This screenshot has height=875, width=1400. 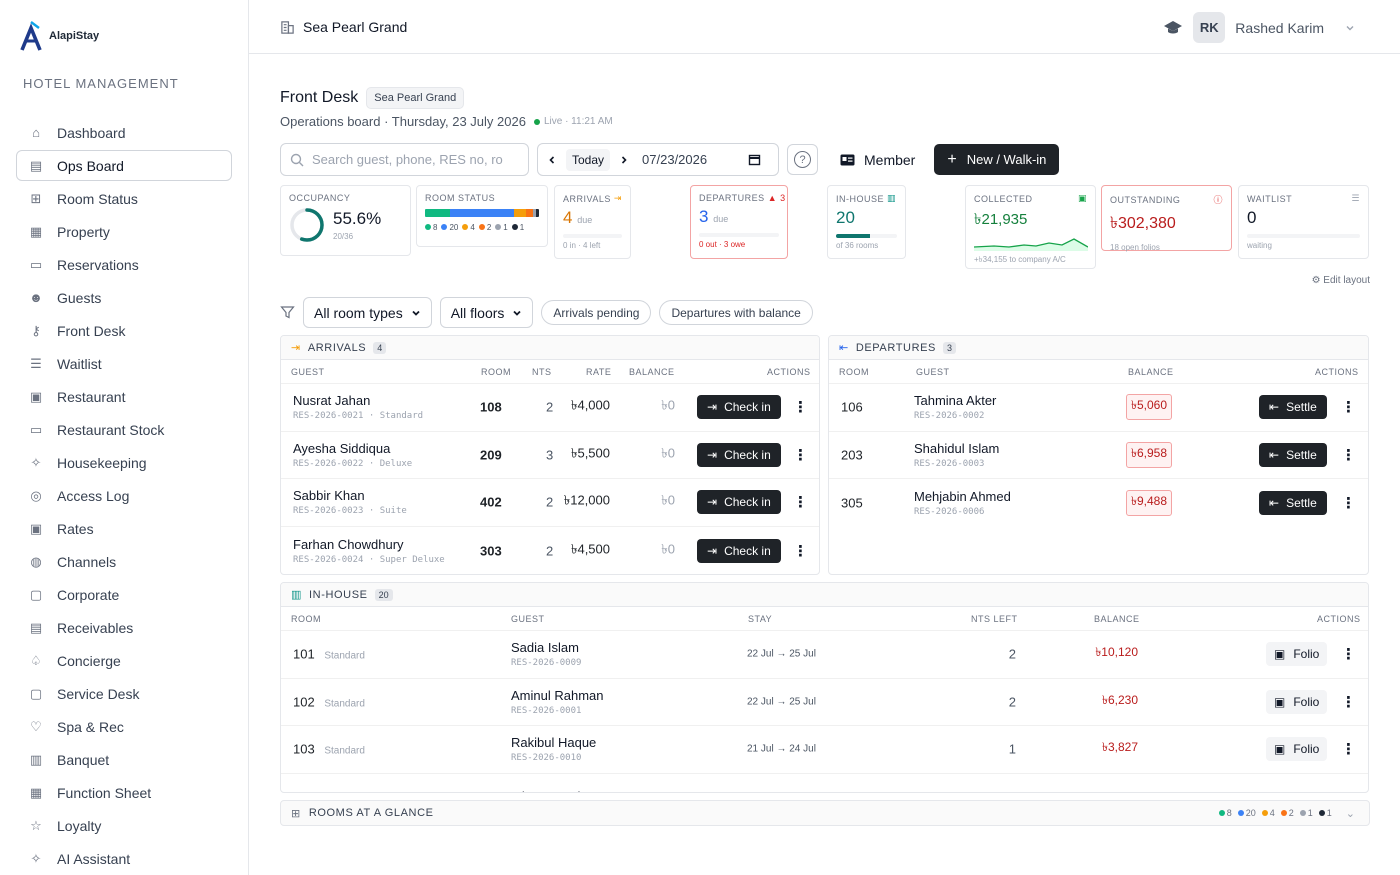 I want to click on chevron-right-icon, so click(x=624, y=160).